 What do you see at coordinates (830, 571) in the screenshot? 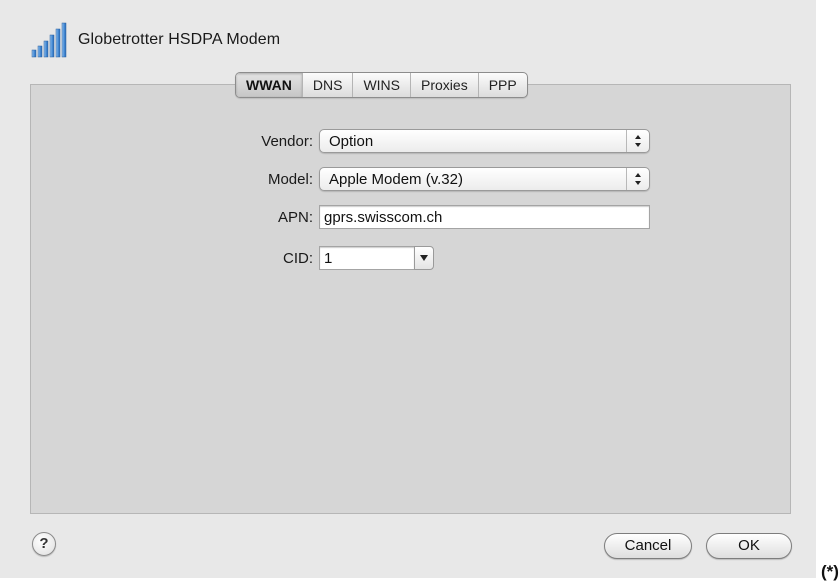
I see `footnote-mark: (*)` at bounding box center [830, 571].